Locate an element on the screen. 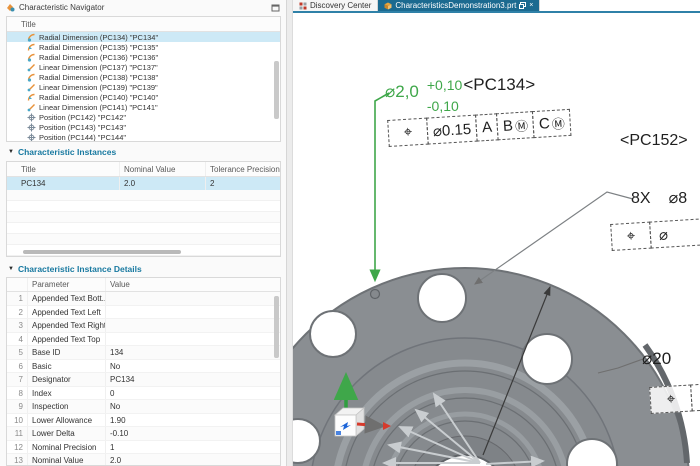 Image resolution: width=700 pixels, height=466 pixels. instances-header-row: Title Nominal Value Tolerance Precision is located at coordinates (143, 169).